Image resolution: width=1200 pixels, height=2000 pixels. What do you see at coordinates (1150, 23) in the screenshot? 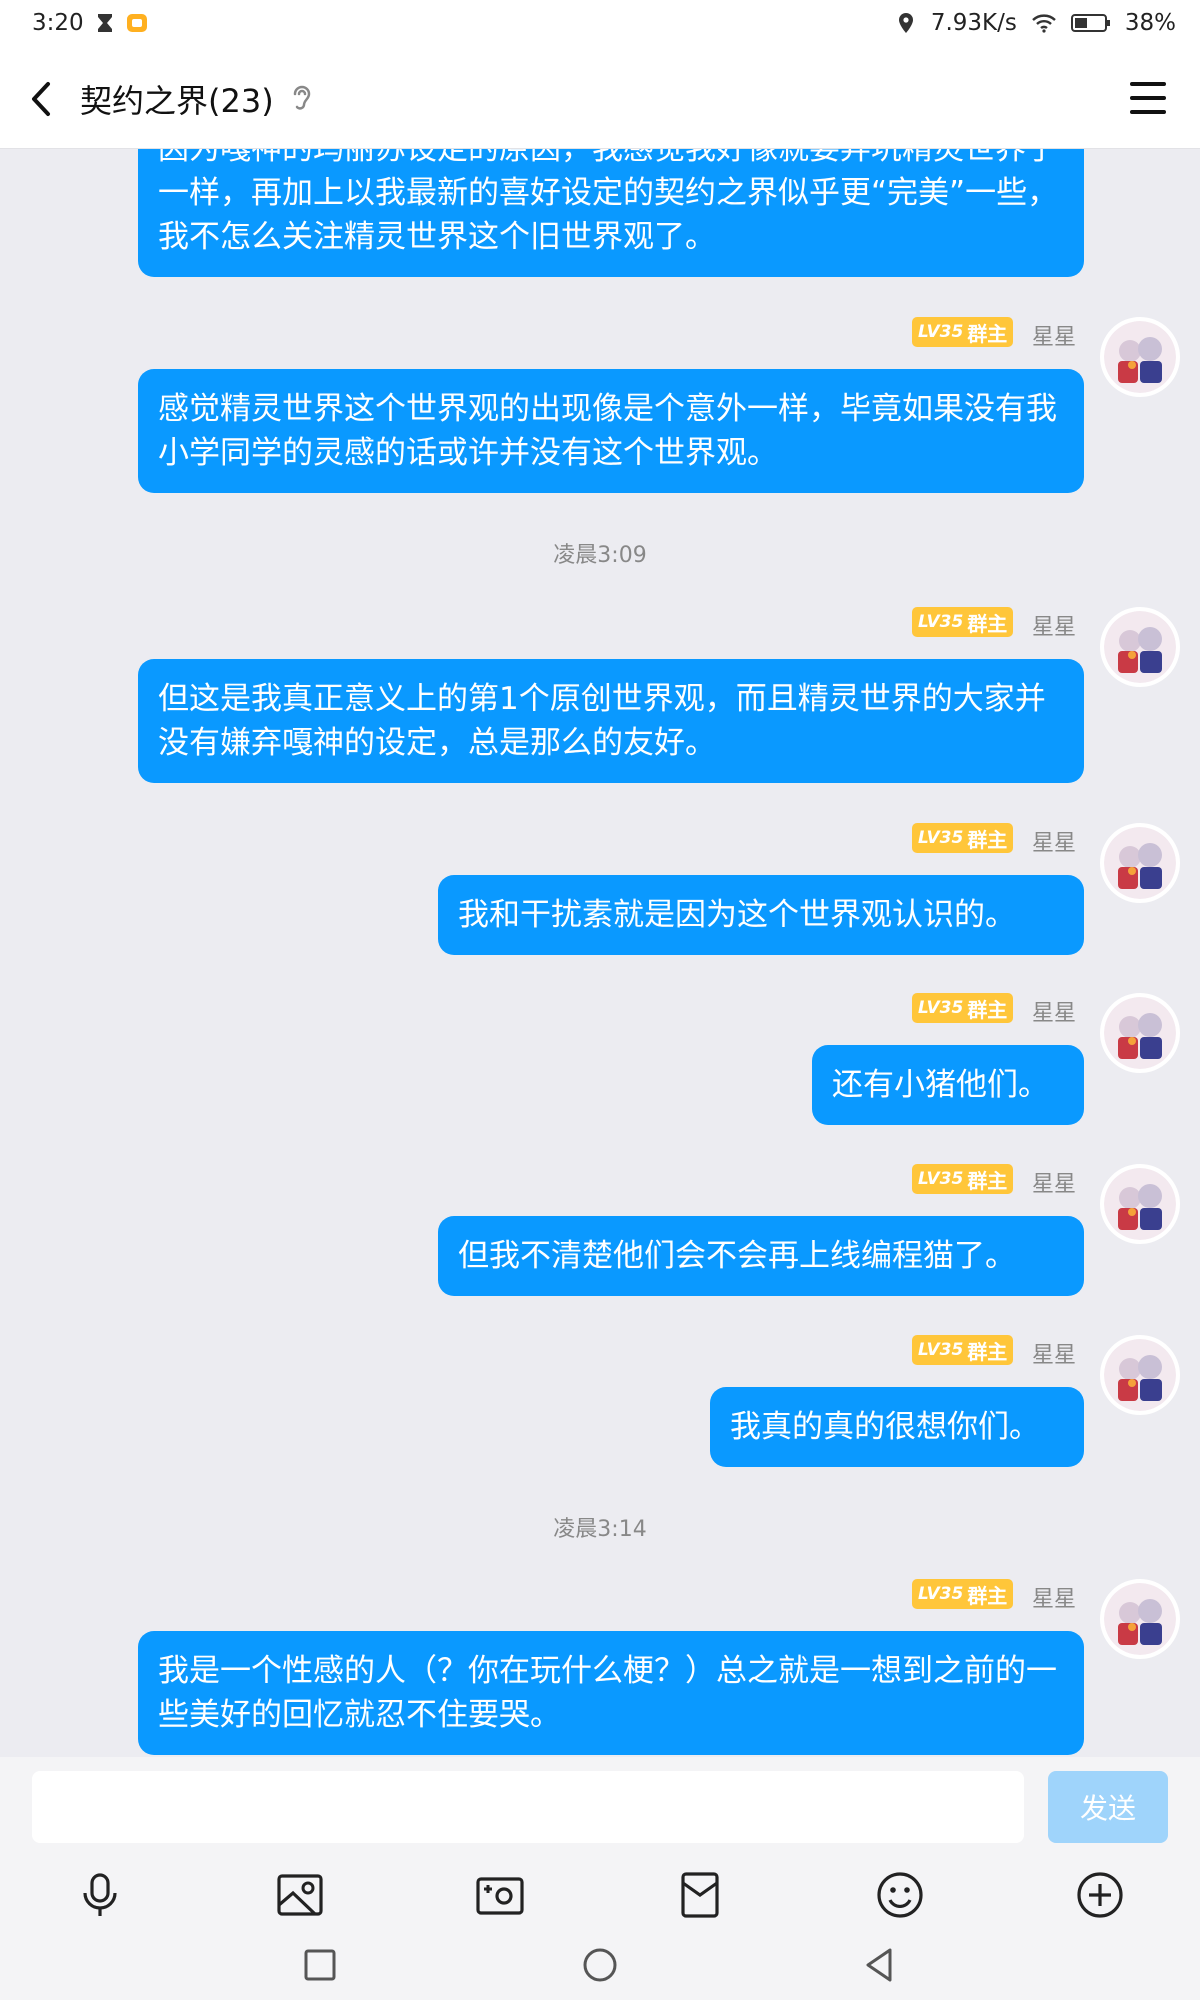
I see `battery-percent: 38%` at bounding box center [1150, 23].